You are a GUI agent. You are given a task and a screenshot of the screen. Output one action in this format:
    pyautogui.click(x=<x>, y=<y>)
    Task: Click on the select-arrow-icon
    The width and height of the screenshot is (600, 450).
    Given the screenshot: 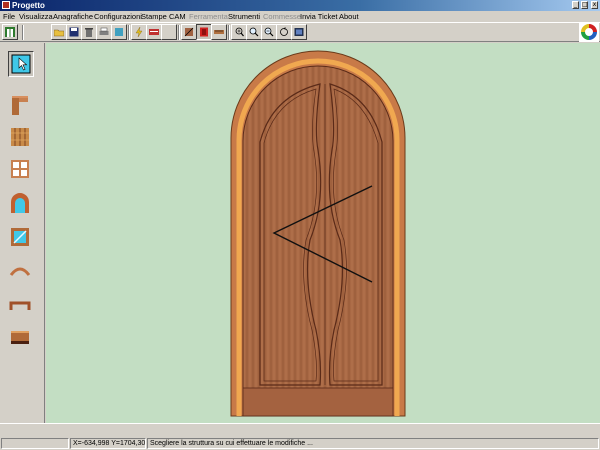 What is the action you would take?
    pyautogui.click(x=21, y=64)
    